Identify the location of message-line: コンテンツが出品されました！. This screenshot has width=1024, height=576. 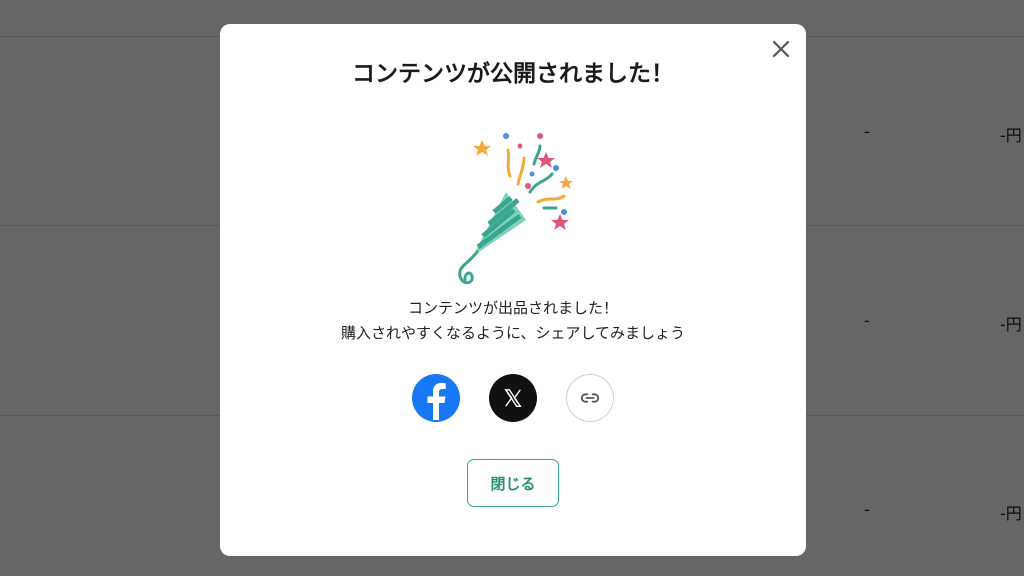
(512, 308).